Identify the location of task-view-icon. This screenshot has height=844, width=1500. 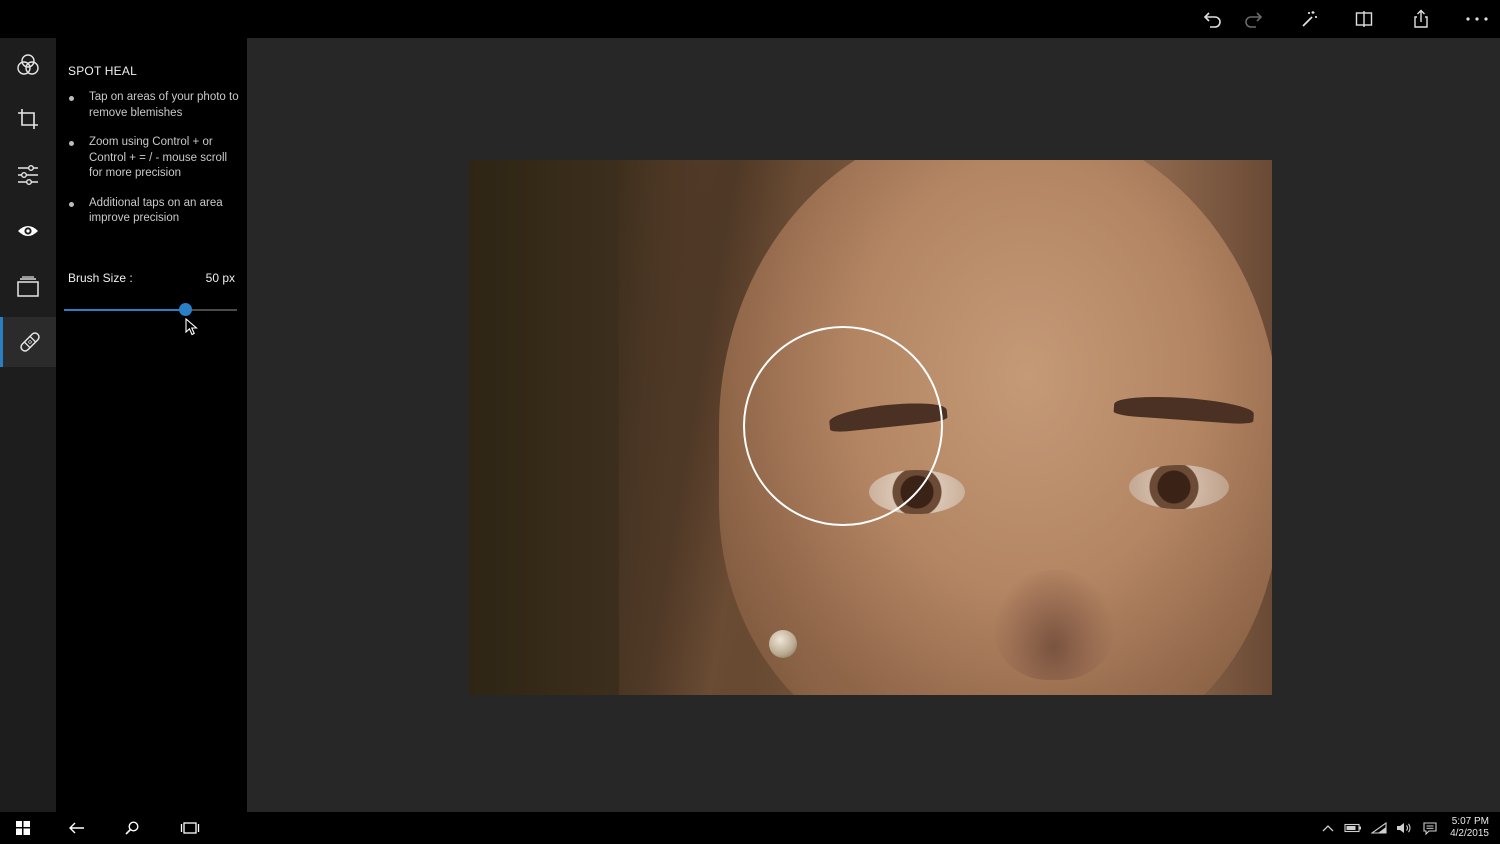
(190, 828).